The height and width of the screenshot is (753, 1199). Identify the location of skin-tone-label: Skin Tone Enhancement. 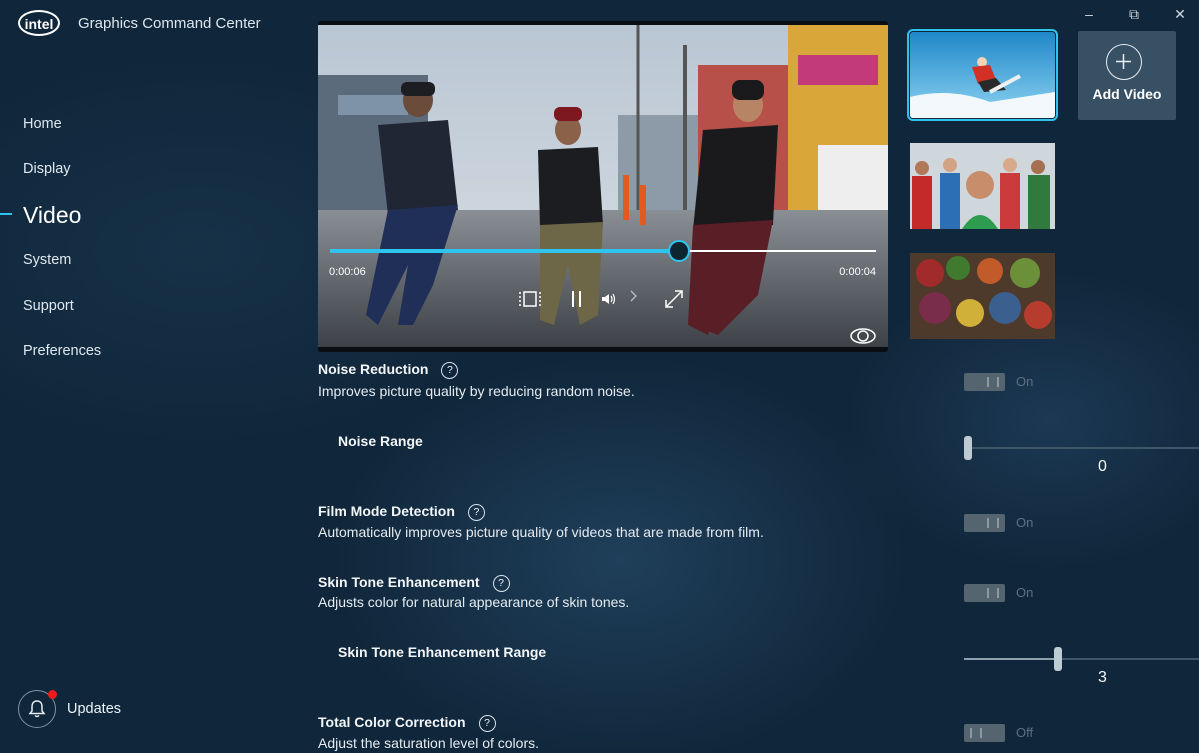
(399, 582).